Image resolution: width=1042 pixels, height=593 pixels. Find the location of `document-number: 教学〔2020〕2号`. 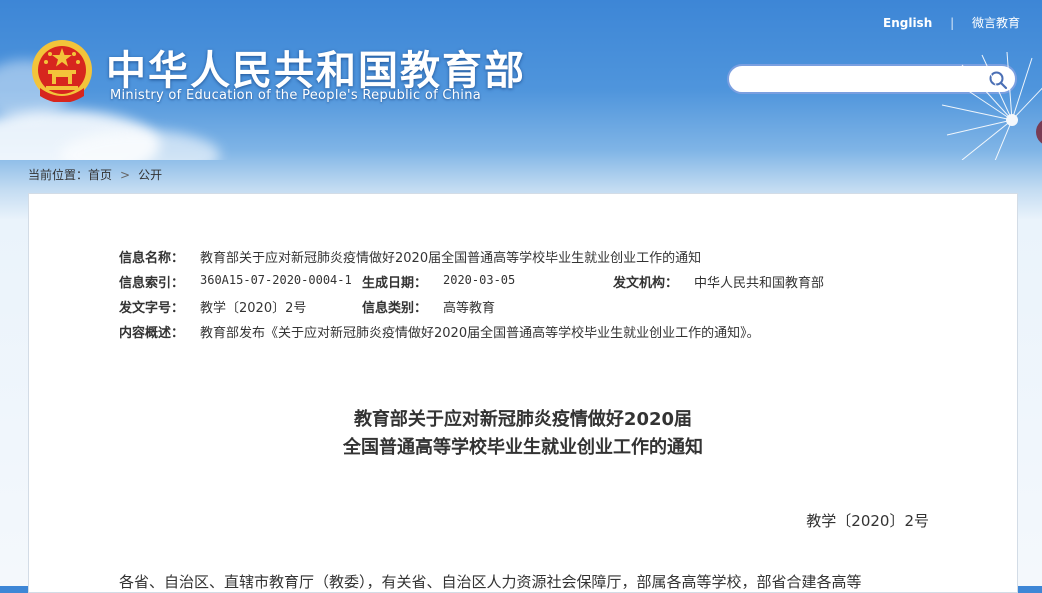

document-number: 教学〔2020〕2号 is located at coordinates (867, 521).